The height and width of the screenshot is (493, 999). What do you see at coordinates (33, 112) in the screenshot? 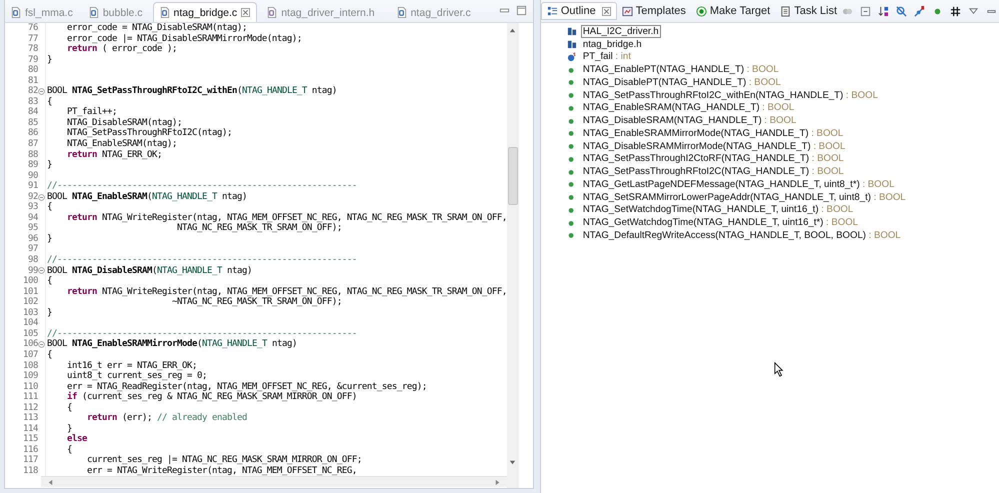
I see `line-number: 84` at bounding box center [33, 112].